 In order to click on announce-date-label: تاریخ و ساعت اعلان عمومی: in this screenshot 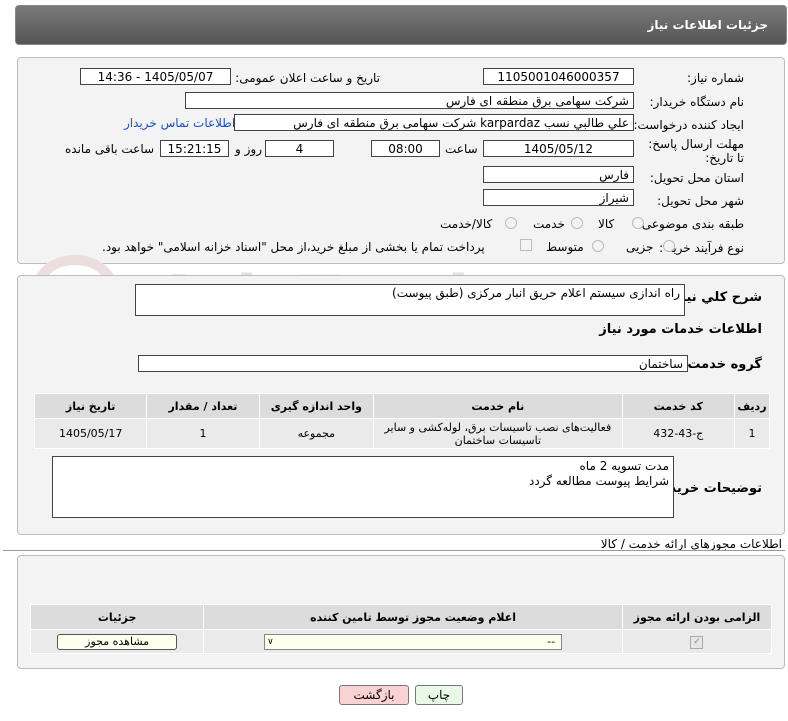, I will do `click(307, 78)`.